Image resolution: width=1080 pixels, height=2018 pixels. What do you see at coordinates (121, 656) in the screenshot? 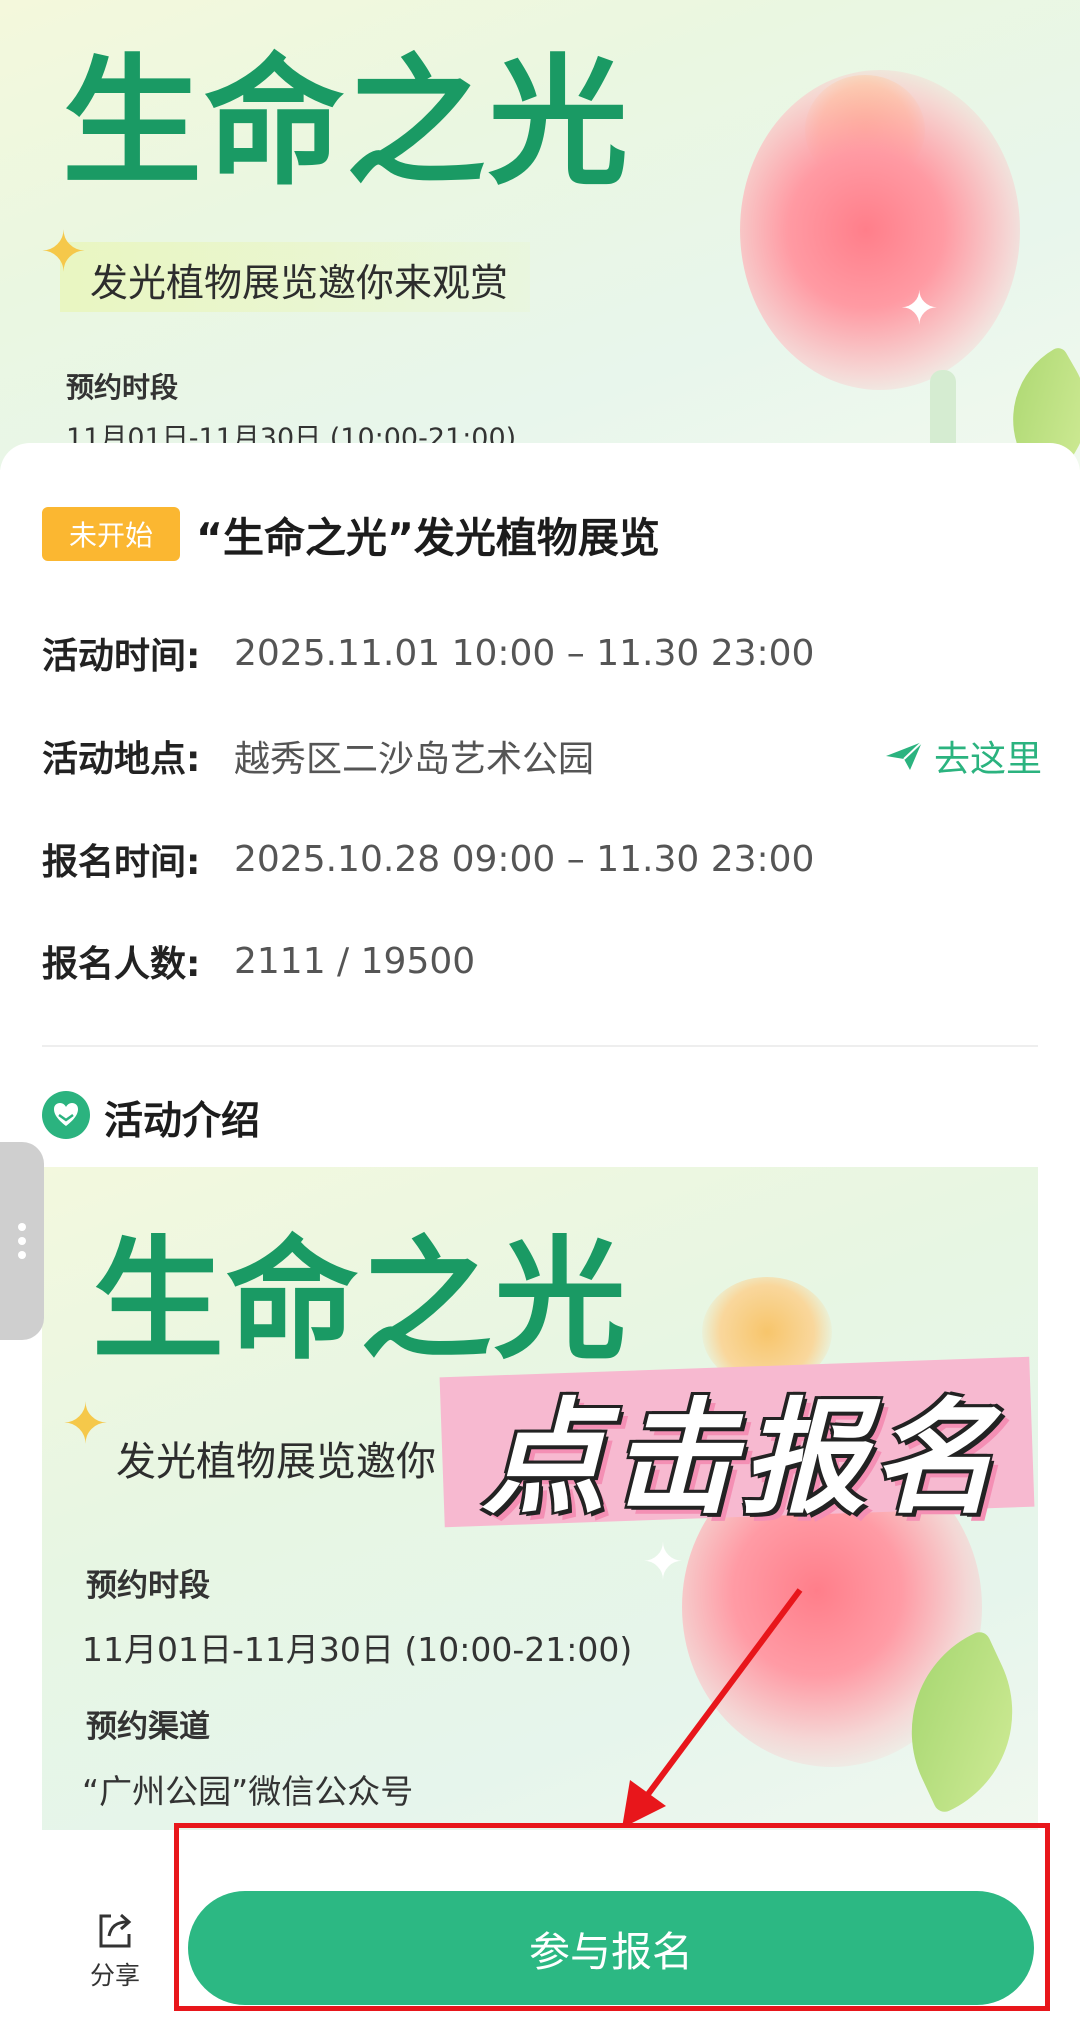
I see `info-label: 活动时间:` at bounding box center [121, 656].